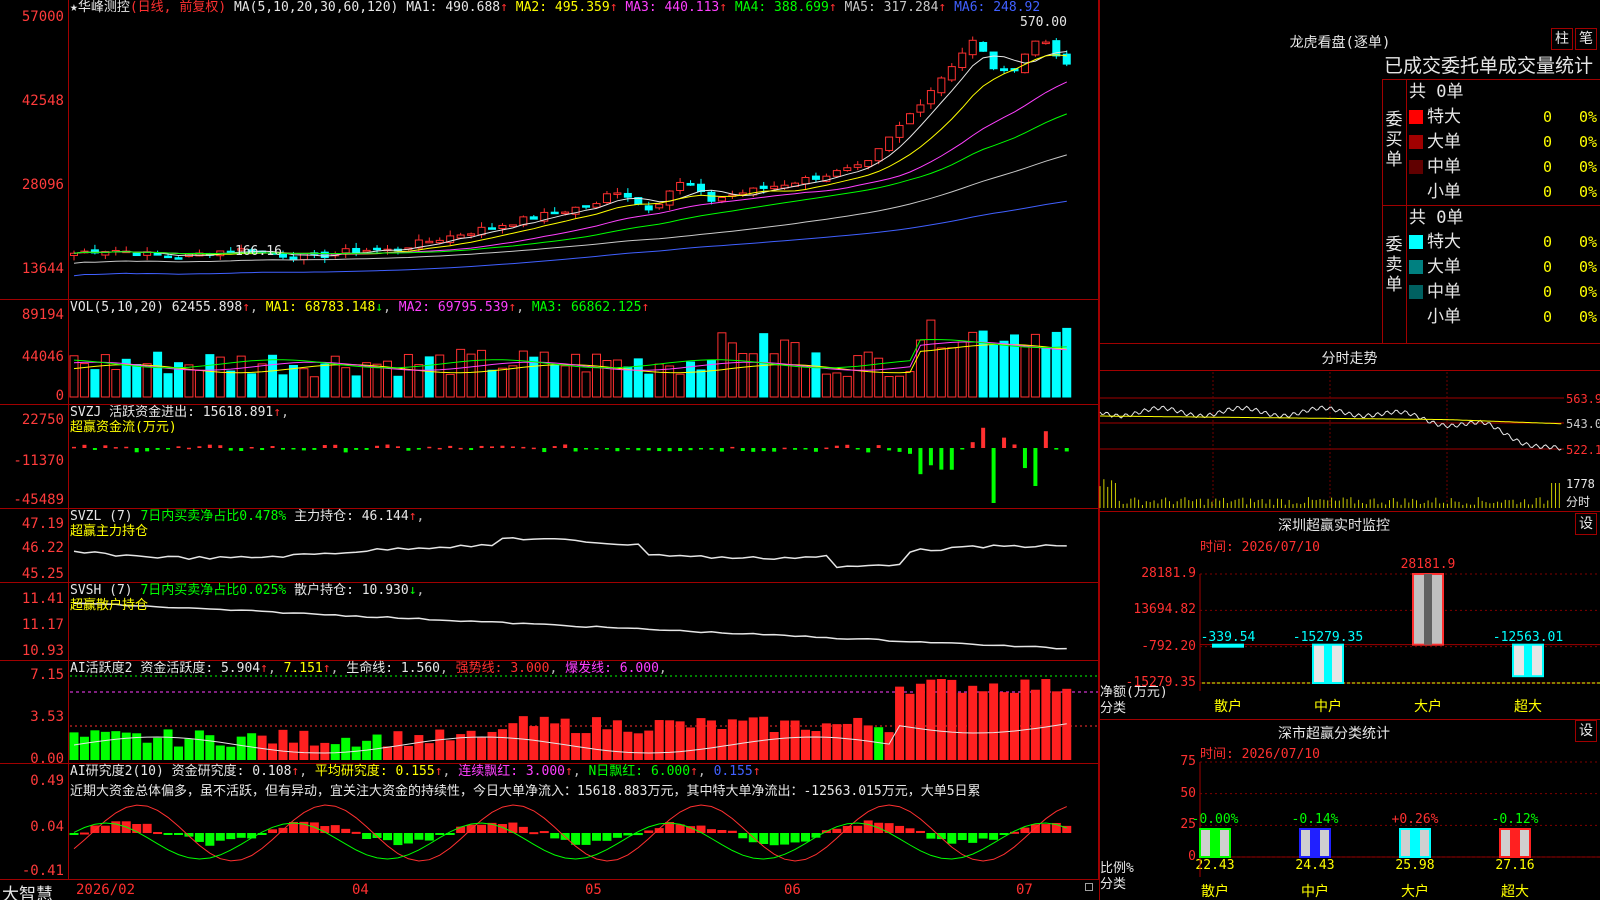 This screenshot has height=900, width=1600. Describe the element at coordinates (1160, 682) in the screenshot. I see `y-tick: -15279.35` at that location.